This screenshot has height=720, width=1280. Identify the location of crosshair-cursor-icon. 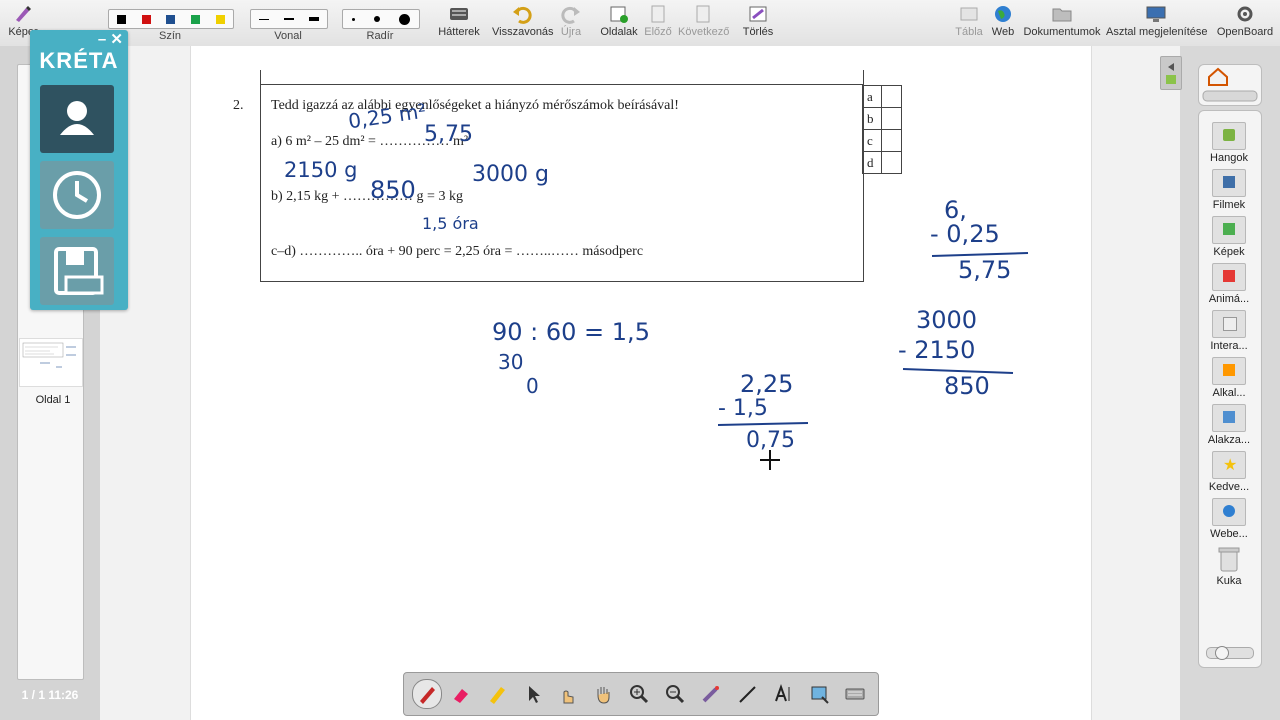
(770, 460).